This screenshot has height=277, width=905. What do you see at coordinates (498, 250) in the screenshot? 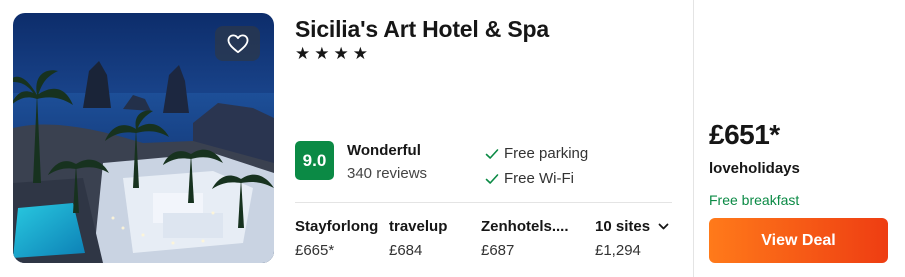
I see `site-price: £687` at bounding box center [498, 250].